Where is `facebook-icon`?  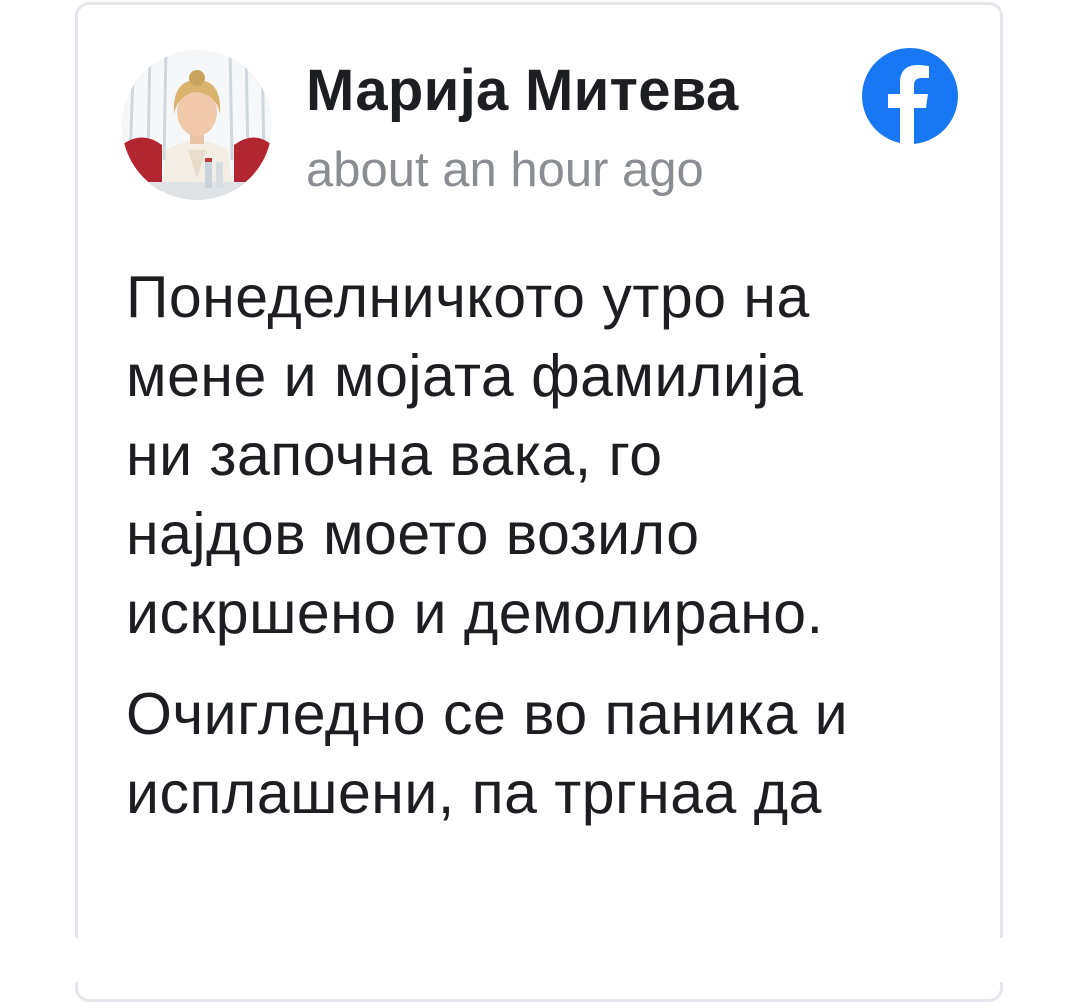
facebook-icon is located at coordinates (910, 96).